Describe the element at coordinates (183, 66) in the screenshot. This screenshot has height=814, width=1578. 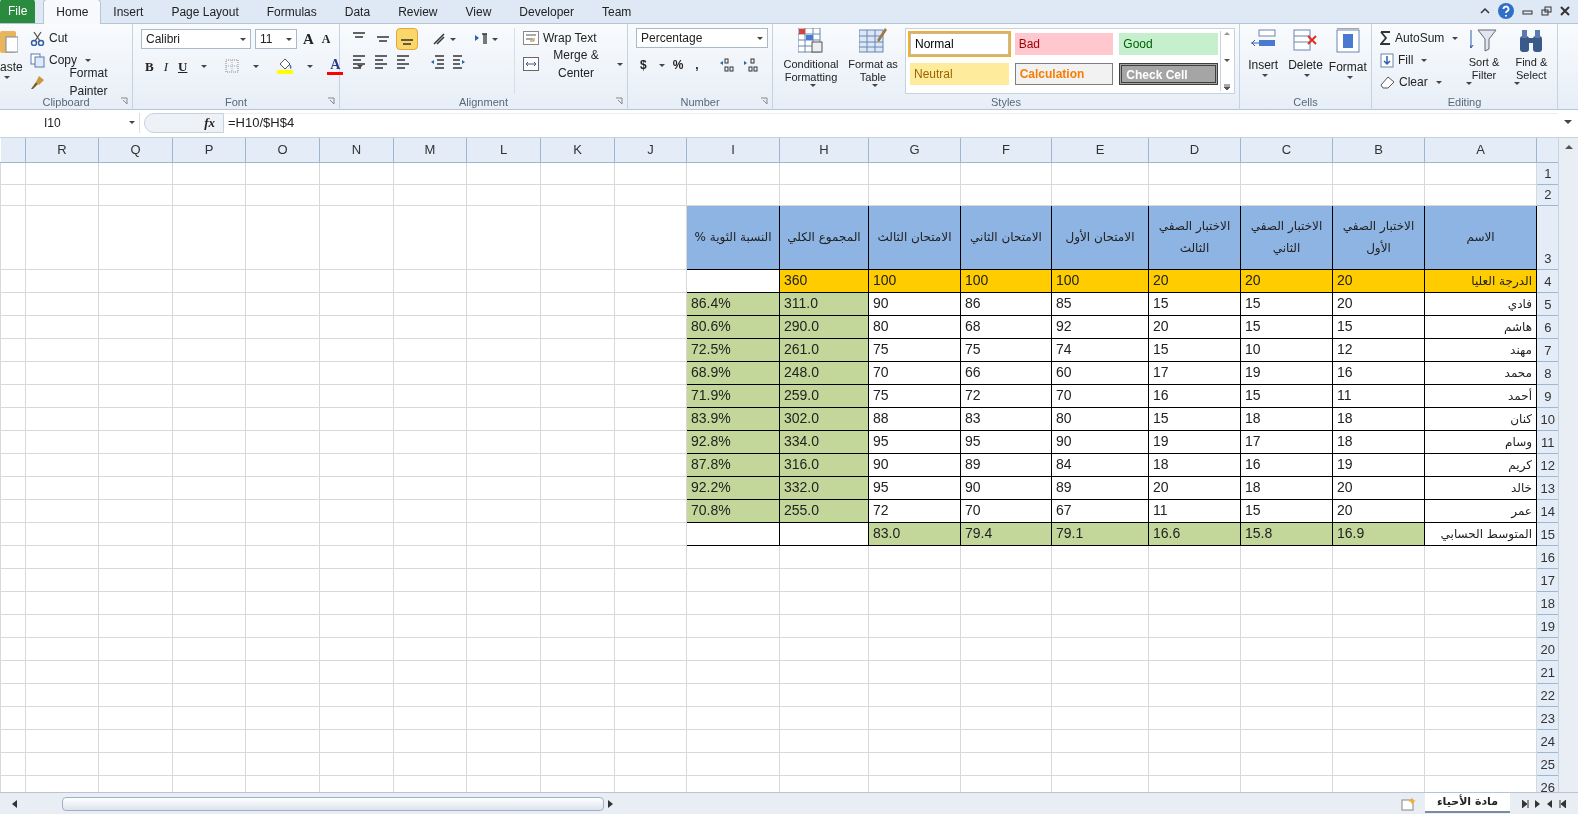
I see `underline-button: U` at that location.